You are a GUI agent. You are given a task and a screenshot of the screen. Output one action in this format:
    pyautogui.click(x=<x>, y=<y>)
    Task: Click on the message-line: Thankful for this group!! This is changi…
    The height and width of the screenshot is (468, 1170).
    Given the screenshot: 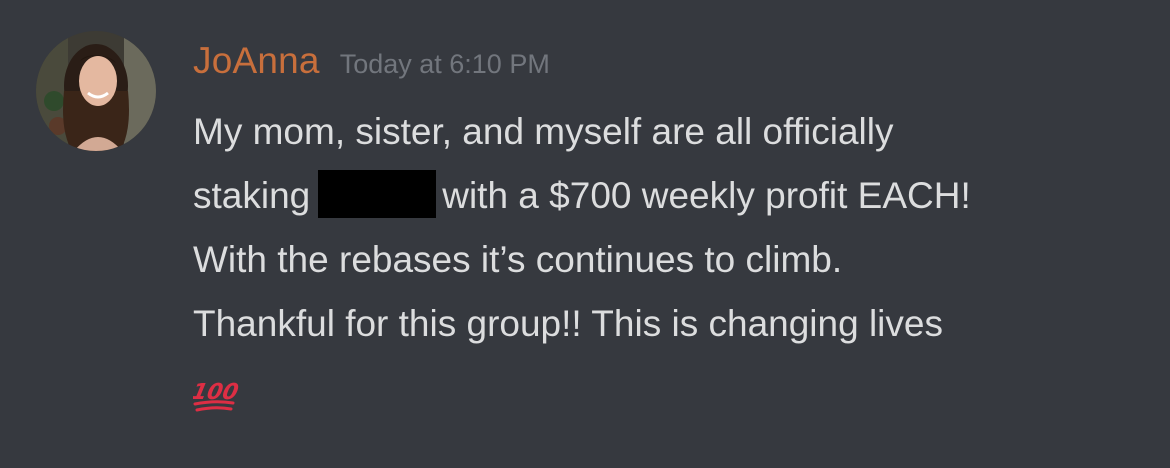 What is the action you would take?
    pyautogui.click(x=568, y=323)
    